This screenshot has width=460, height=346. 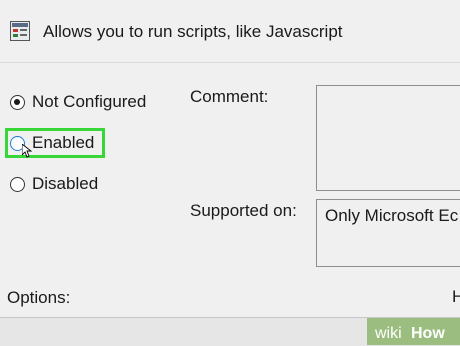 What do you see at coordinates (456, 296) in the screenshot?
I see `help-label: H` at bounding box center [456, 296].